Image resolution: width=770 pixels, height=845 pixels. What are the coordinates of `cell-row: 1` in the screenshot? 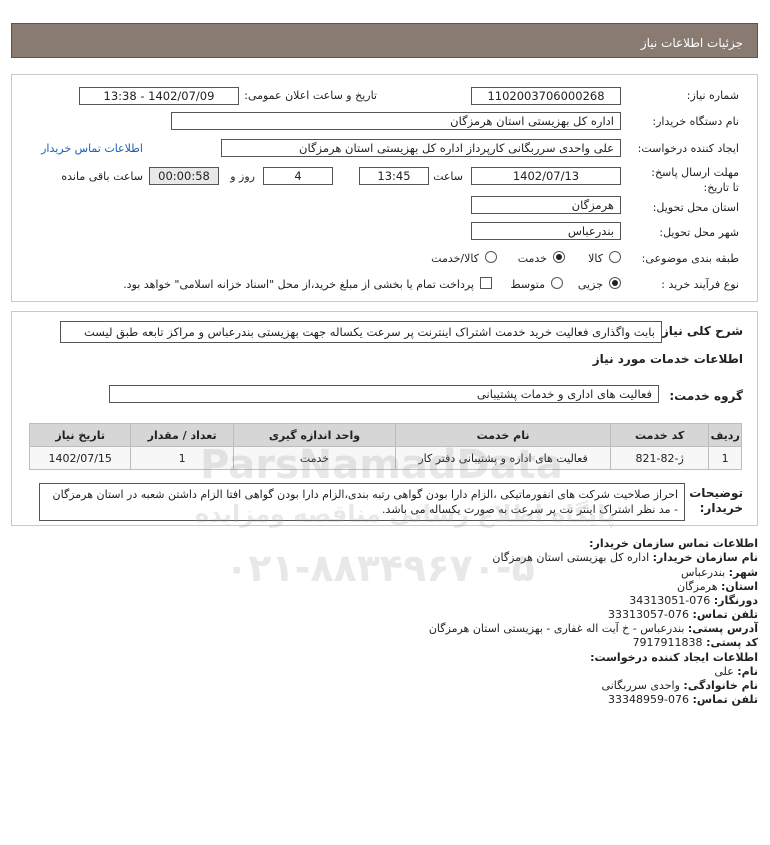 It's located at (725, 458).